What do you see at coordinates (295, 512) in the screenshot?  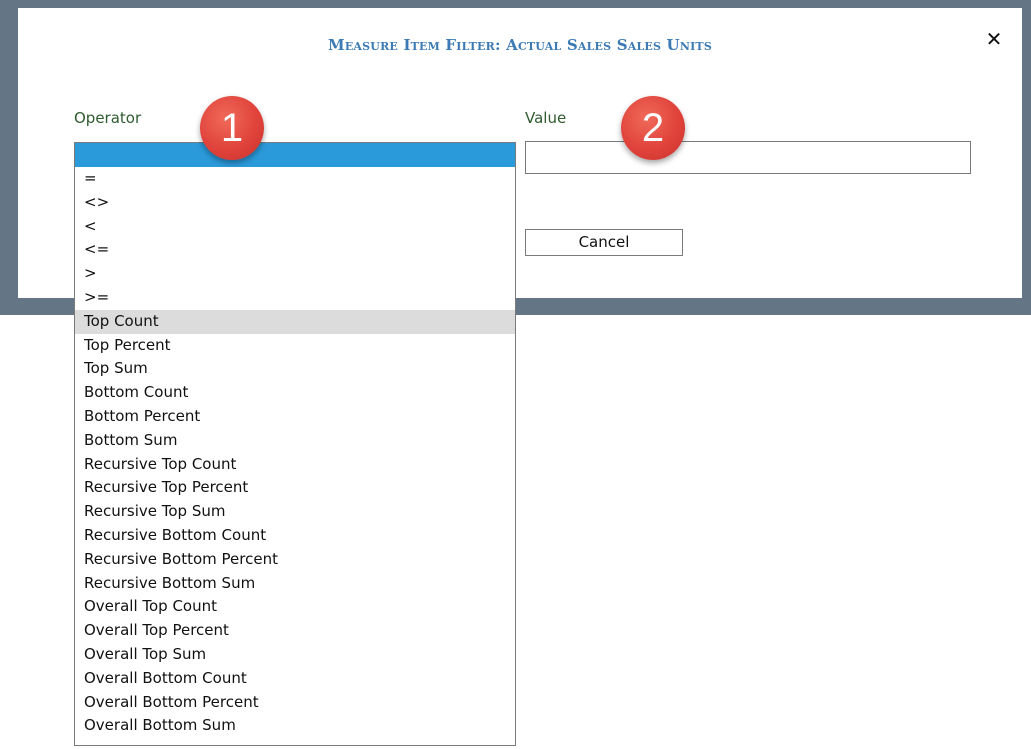 I see `operator-option: Recursive Top Sum` at bounding box center [295, 512].